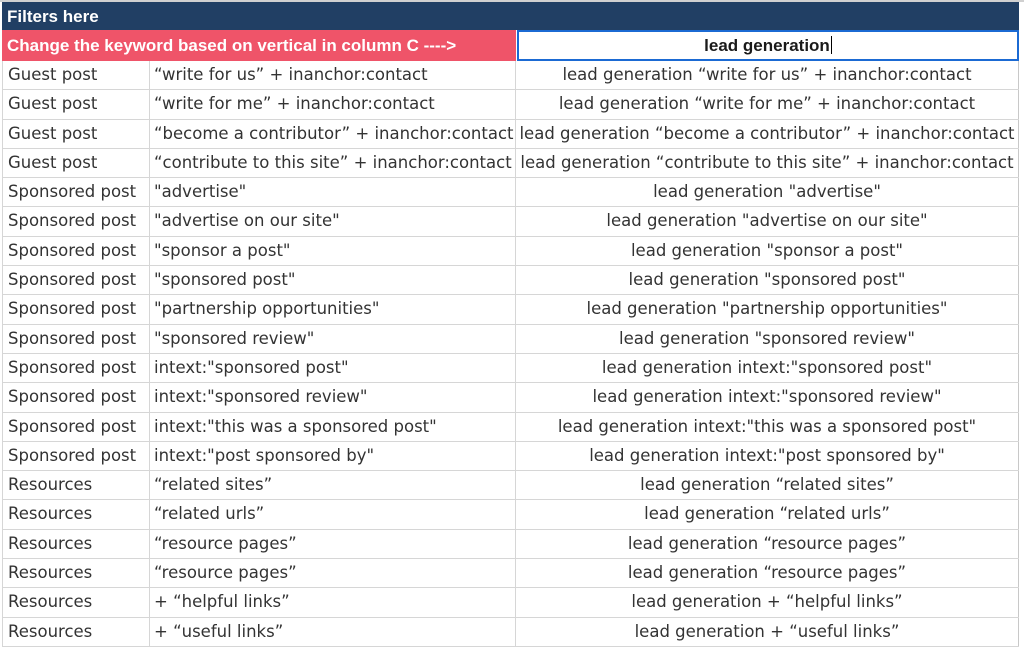 This screenshot has height=648, width=1024. What do you see at coordinates (767, 280) in the screenshot?
I see `query-cell: lead generation "sponsored post"` at bounding box center [767, 280].